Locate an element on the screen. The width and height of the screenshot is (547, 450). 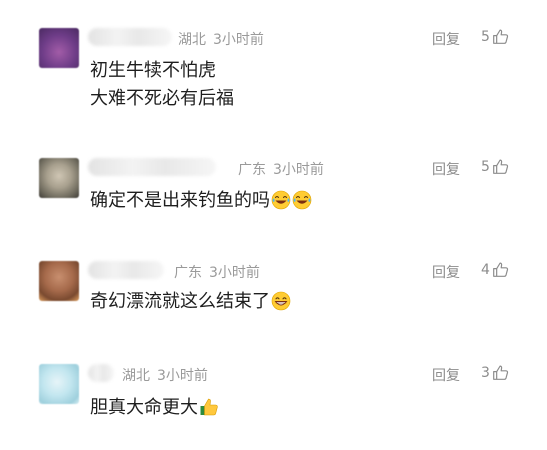
comment-text-line: 奇幻漂流就这么结束了 is located at coordinates (190, 302).